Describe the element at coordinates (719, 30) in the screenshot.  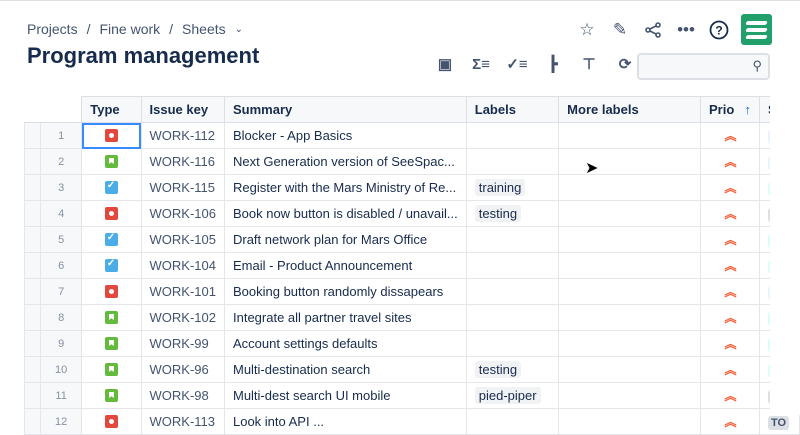
I see `help-icon: ?` at that location.